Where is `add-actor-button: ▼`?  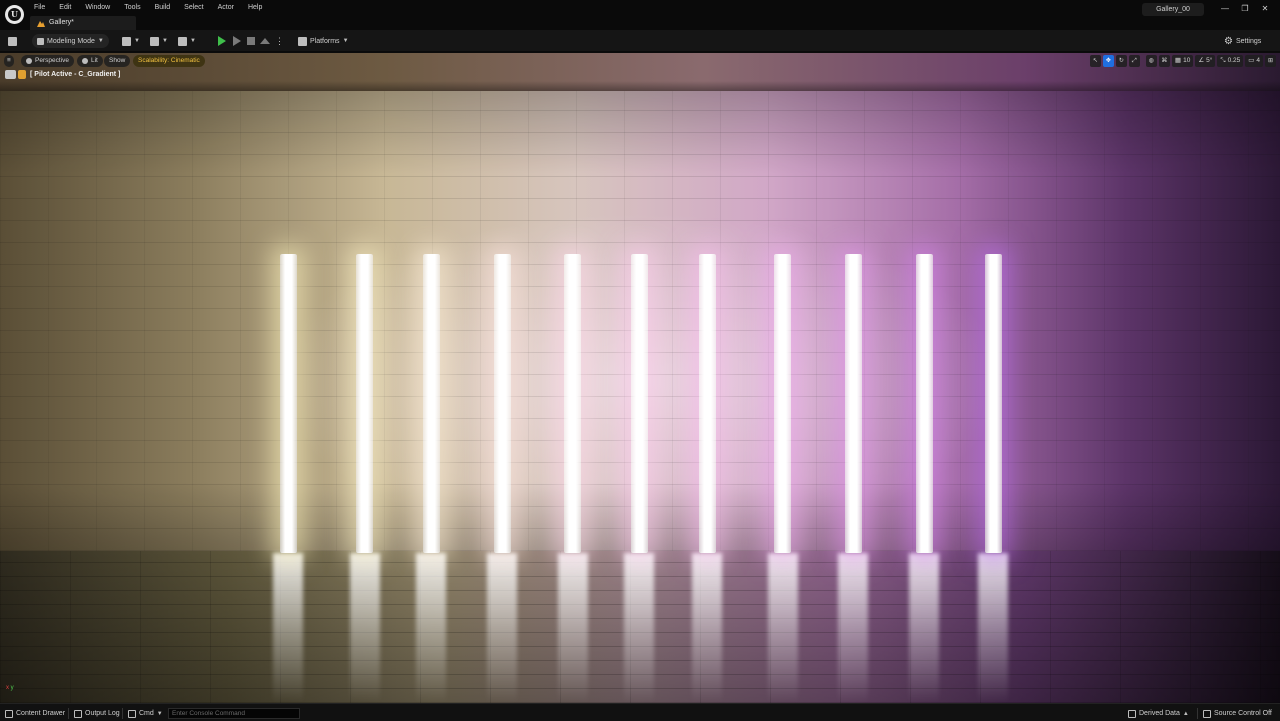
add-actor-button: ▼ is located at coordinates (131, 41).